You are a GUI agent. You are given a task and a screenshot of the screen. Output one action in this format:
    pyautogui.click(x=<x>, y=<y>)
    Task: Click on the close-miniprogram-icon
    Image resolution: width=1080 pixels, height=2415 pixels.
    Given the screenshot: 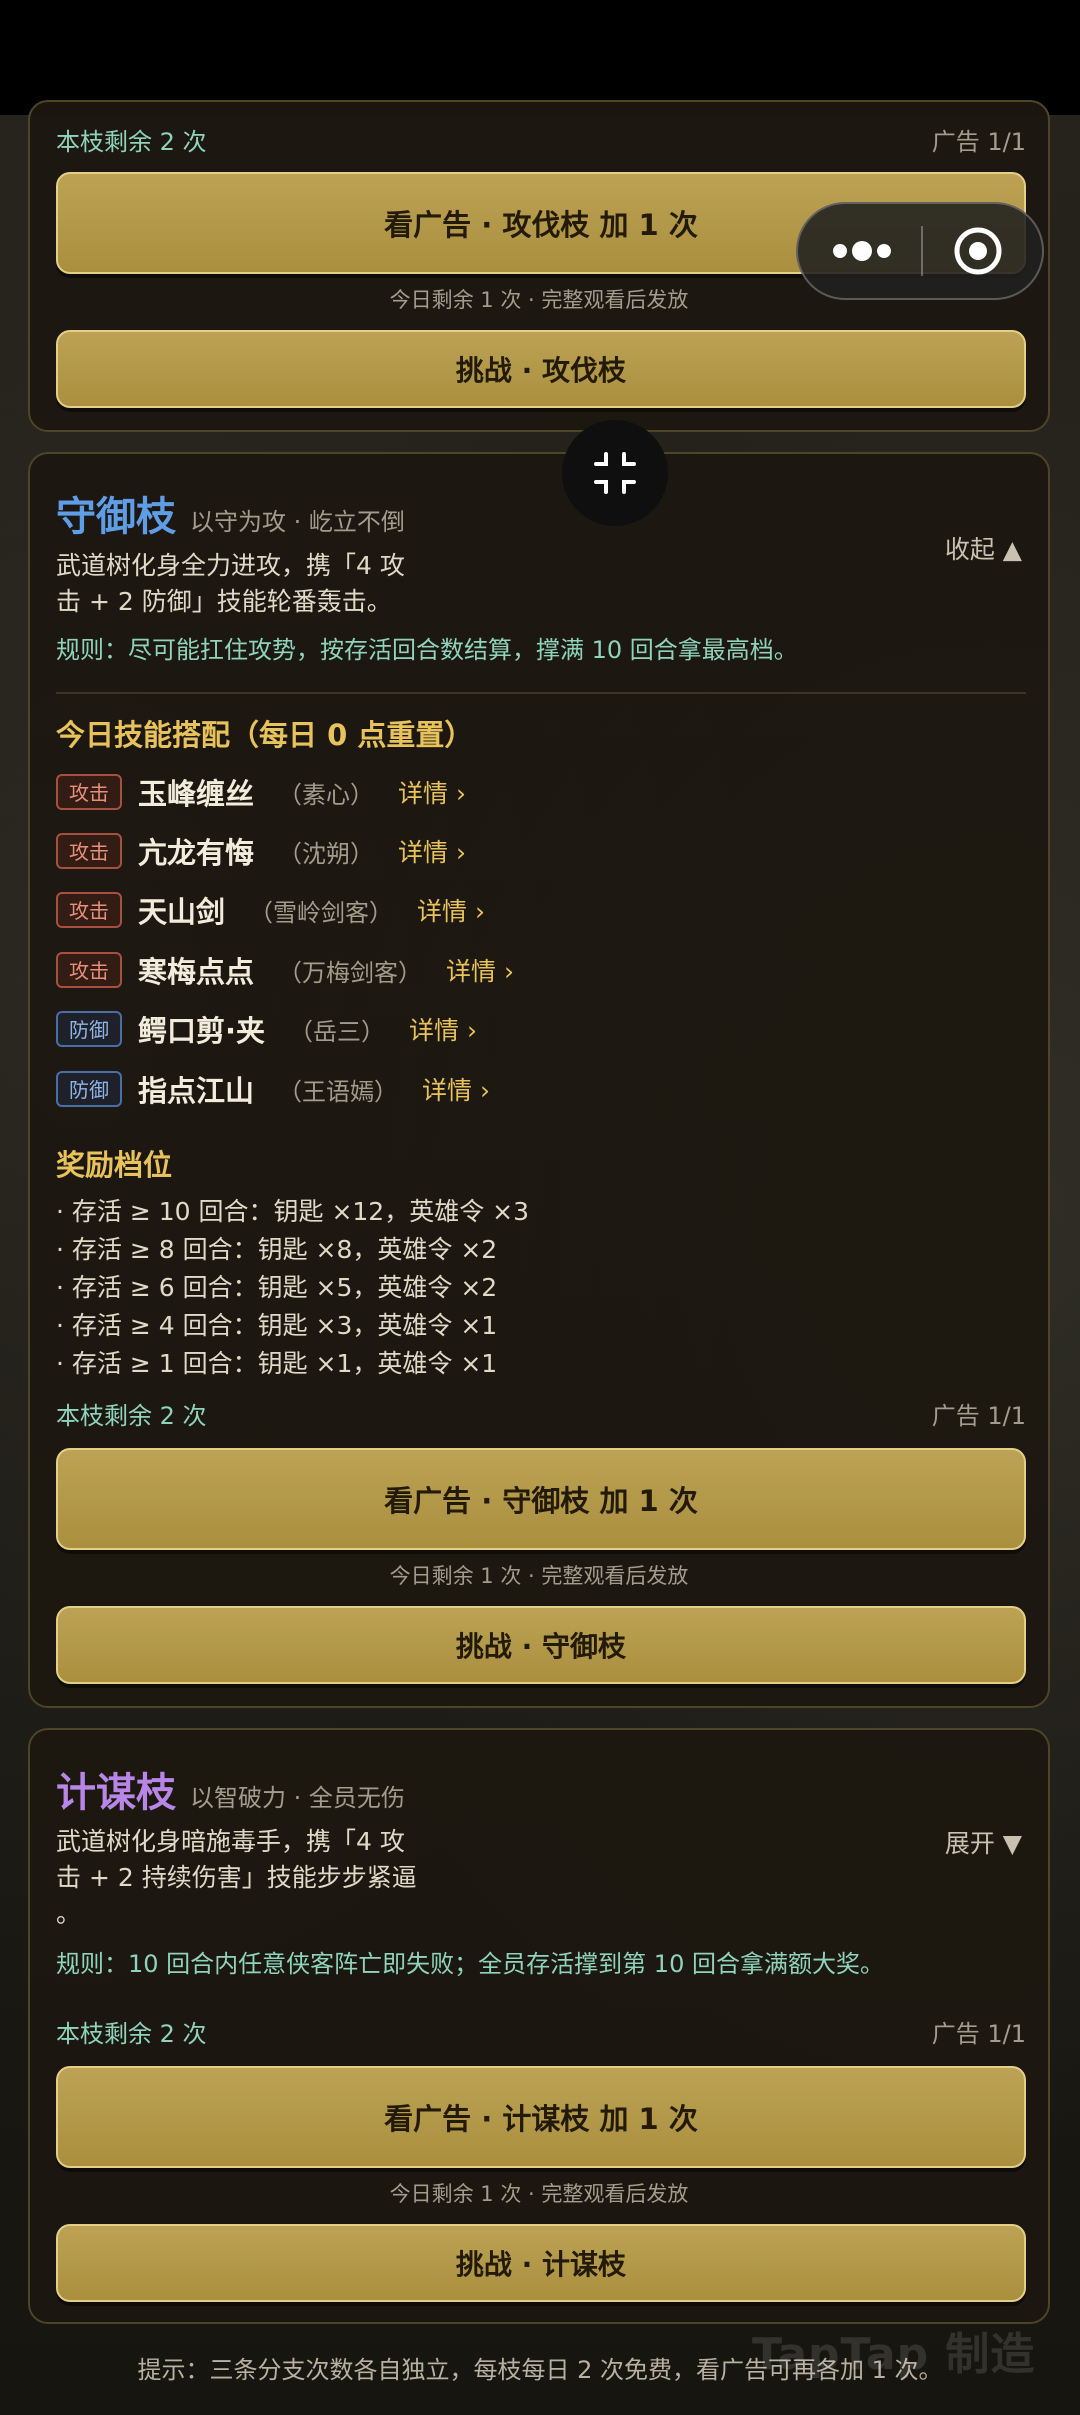 What is the action you would take?
    pyautogui.click(x=983, y=251)
    